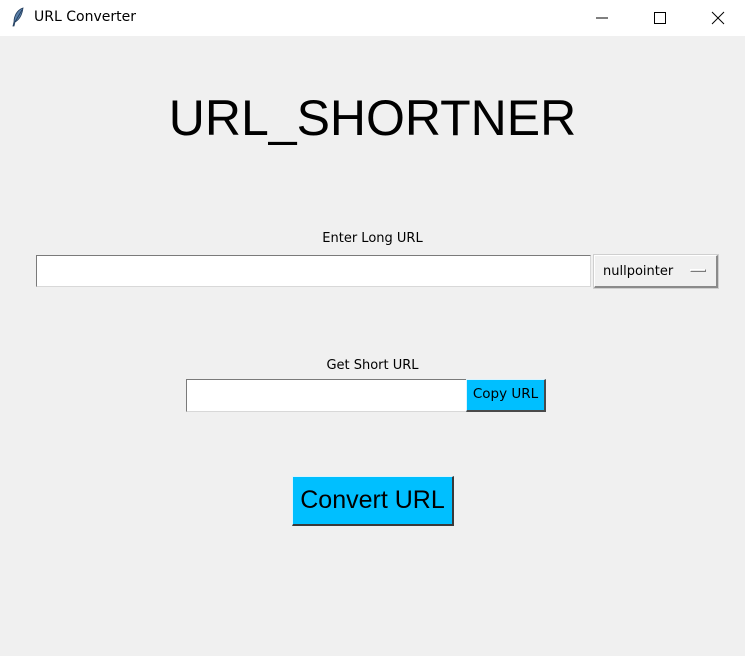  I want to click on long-url-input, so click(313, 271).